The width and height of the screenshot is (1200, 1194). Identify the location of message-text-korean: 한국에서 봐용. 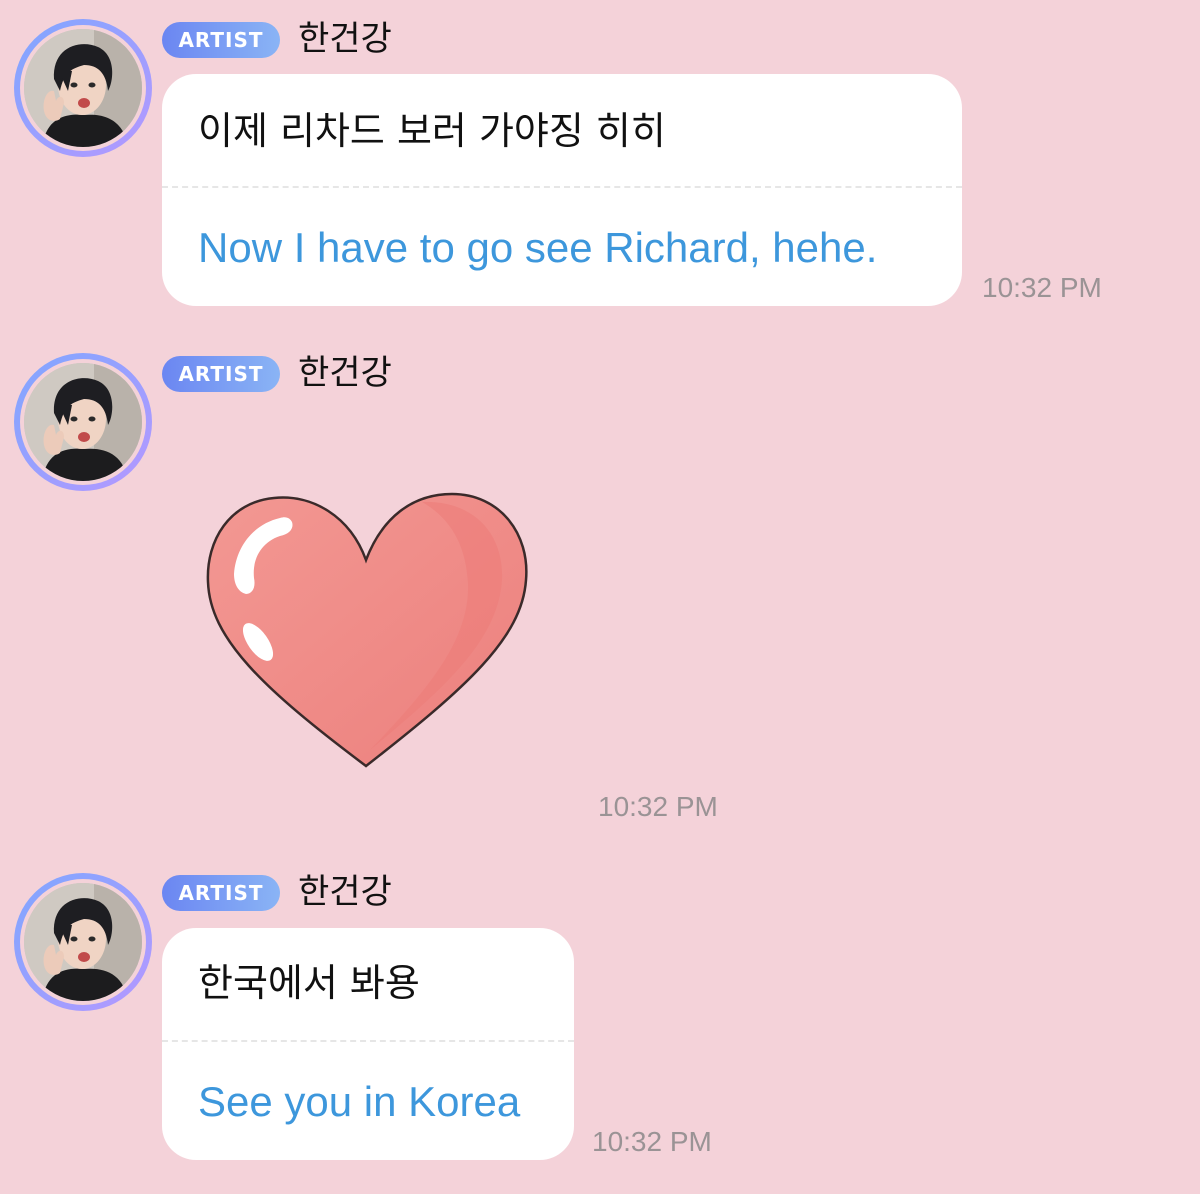
(309, 983).